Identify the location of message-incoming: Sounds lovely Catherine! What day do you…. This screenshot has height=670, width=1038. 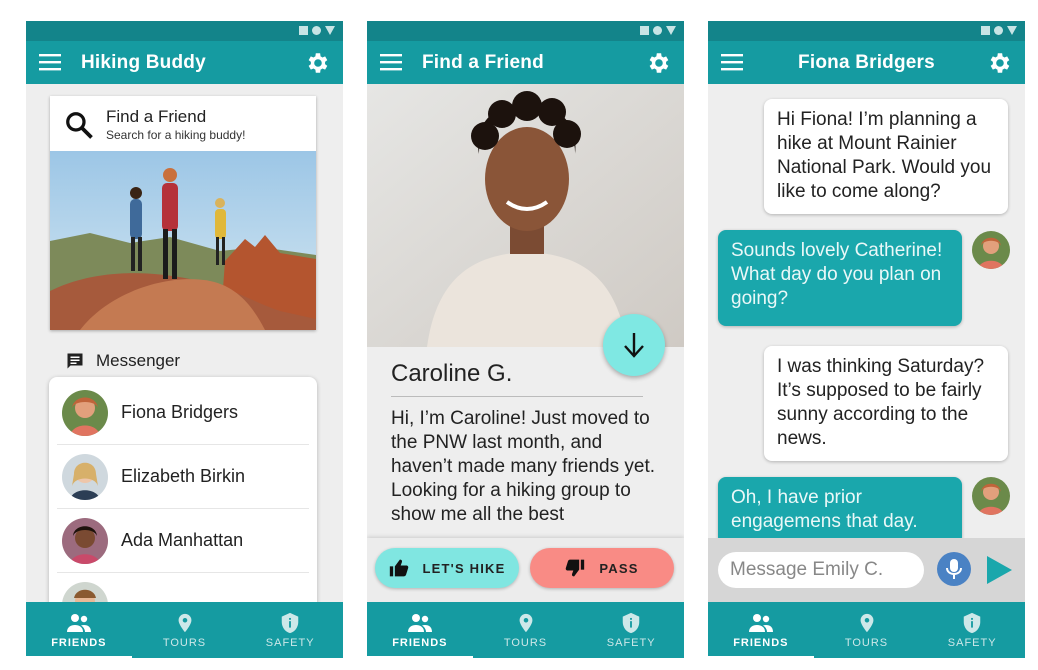
(840, 278).